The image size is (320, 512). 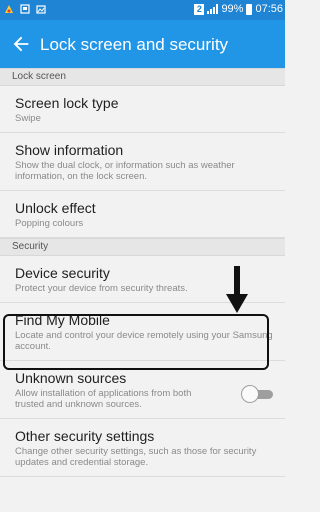 I want to click on clock: 07:56, so click(x=269, y=9).